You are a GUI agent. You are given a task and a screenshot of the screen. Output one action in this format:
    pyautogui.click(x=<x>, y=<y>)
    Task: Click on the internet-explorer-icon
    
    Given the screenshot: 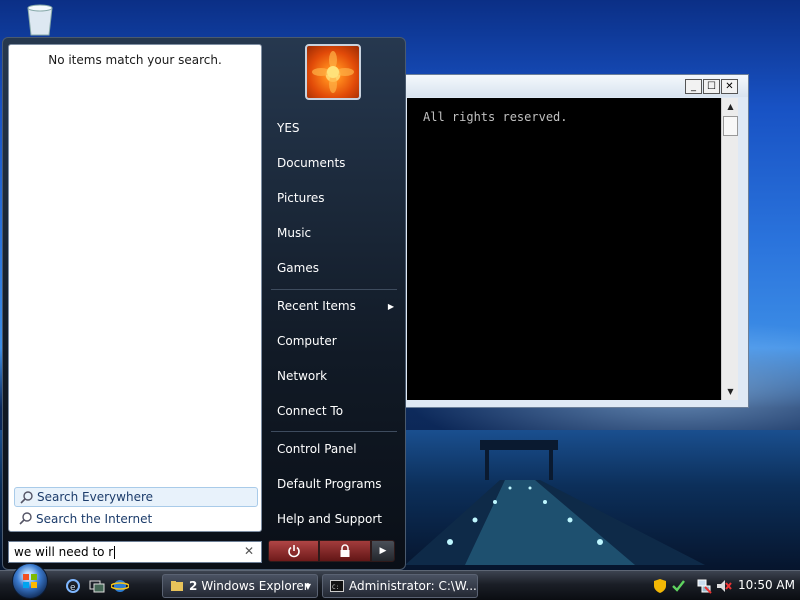 What is the action you would take?
    pyautogui.click(x=120, y=586)
    